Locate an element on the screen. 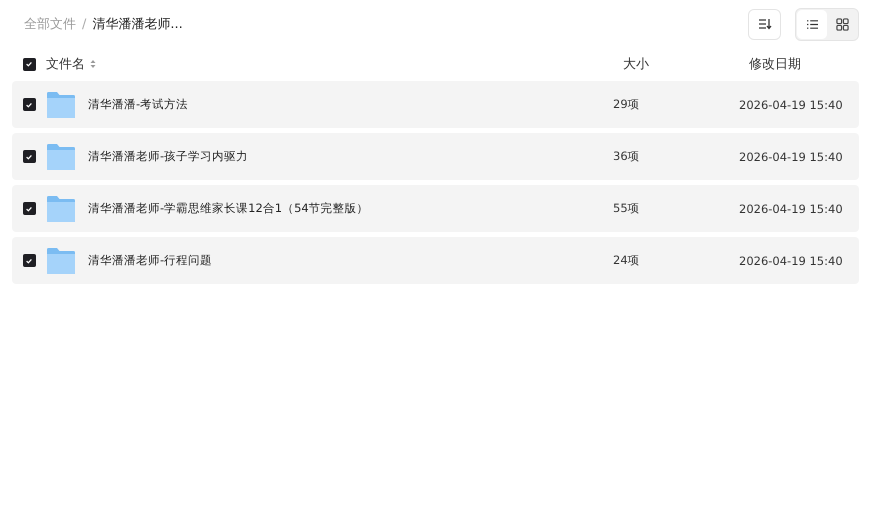  sort-arrows-icon is located at coordinates (93, 64).